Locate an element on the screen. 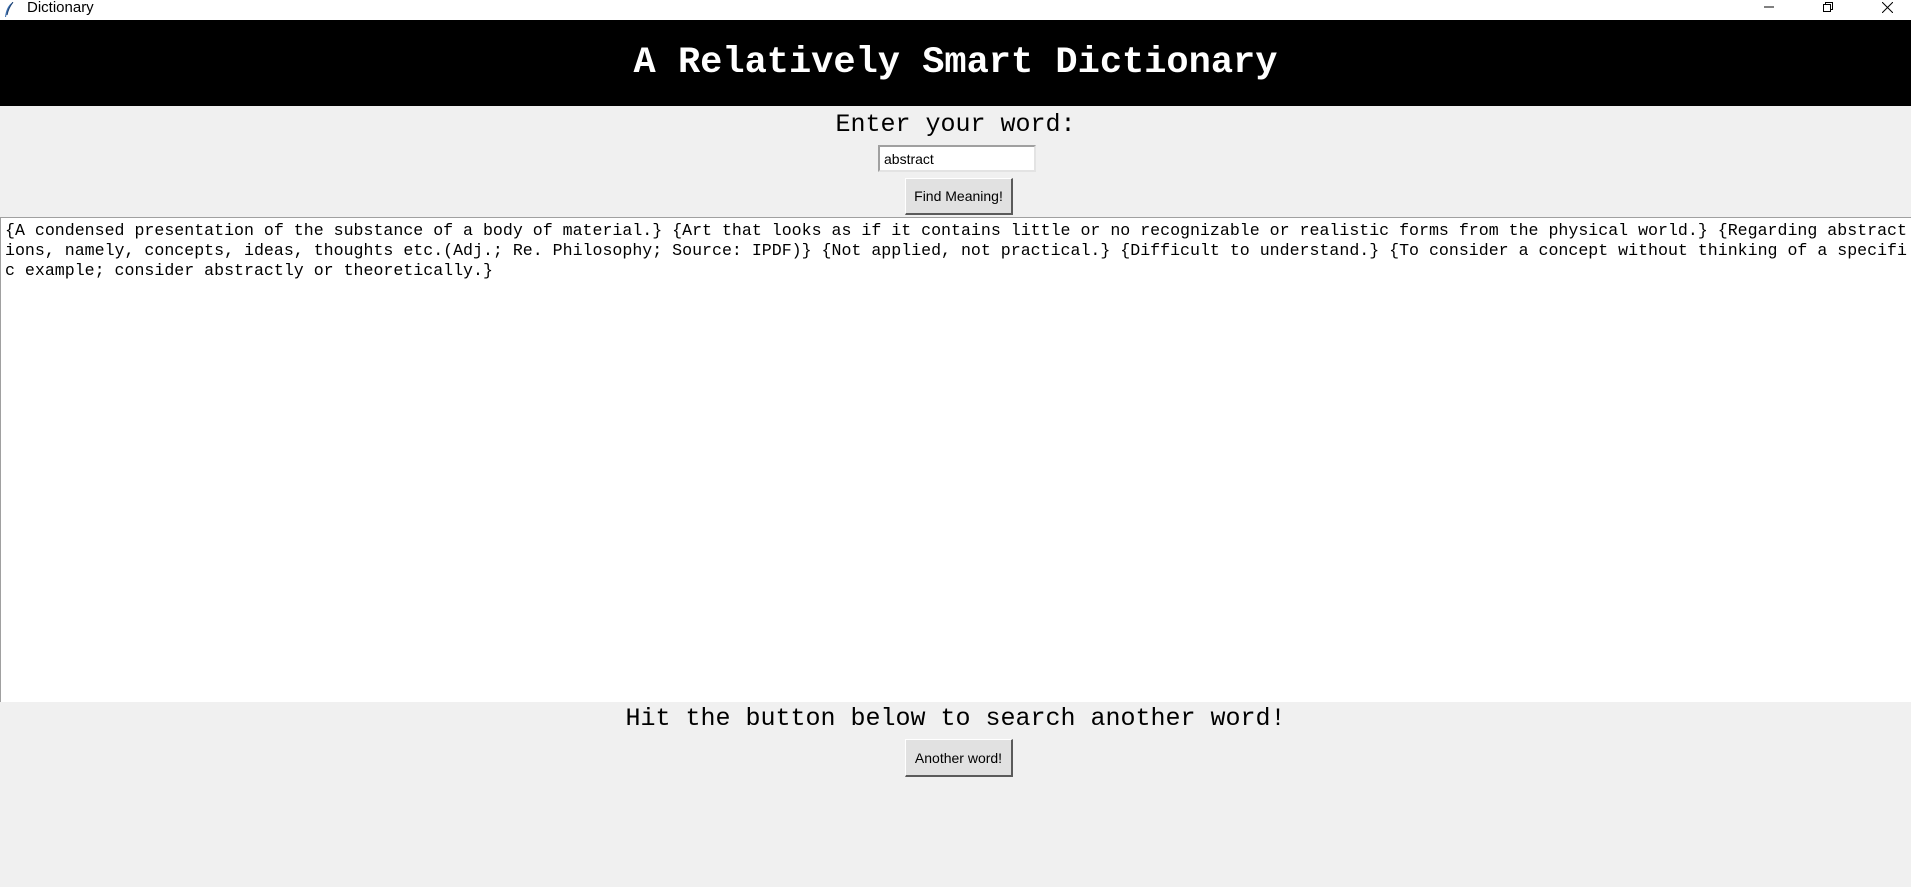 The height and width of the screenshot is (887, 1911). page-title: A Relatively Smart Dictionary is located at coordinates (955, 63).